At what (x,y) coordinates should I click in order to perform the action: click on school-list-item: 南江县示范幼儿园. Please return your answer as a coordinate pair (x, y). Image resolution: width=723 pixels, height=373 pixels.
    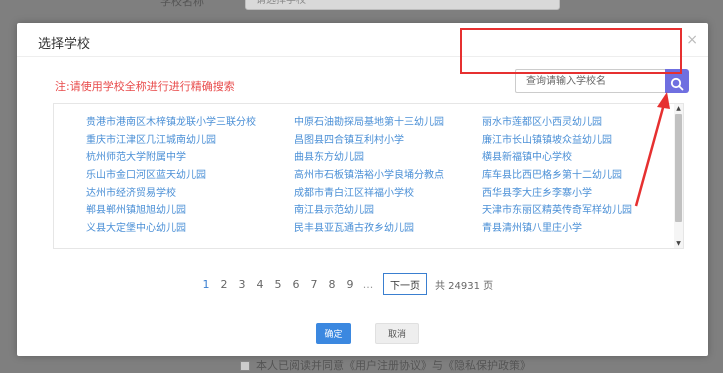
    Looking at the image, I should click on (388, 211).